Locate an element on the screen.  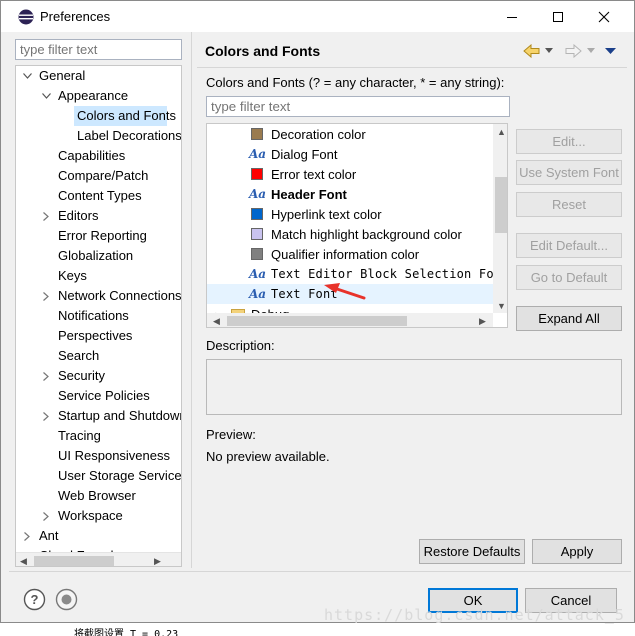
window-title: Preferences is located at coordinates (75, 16).